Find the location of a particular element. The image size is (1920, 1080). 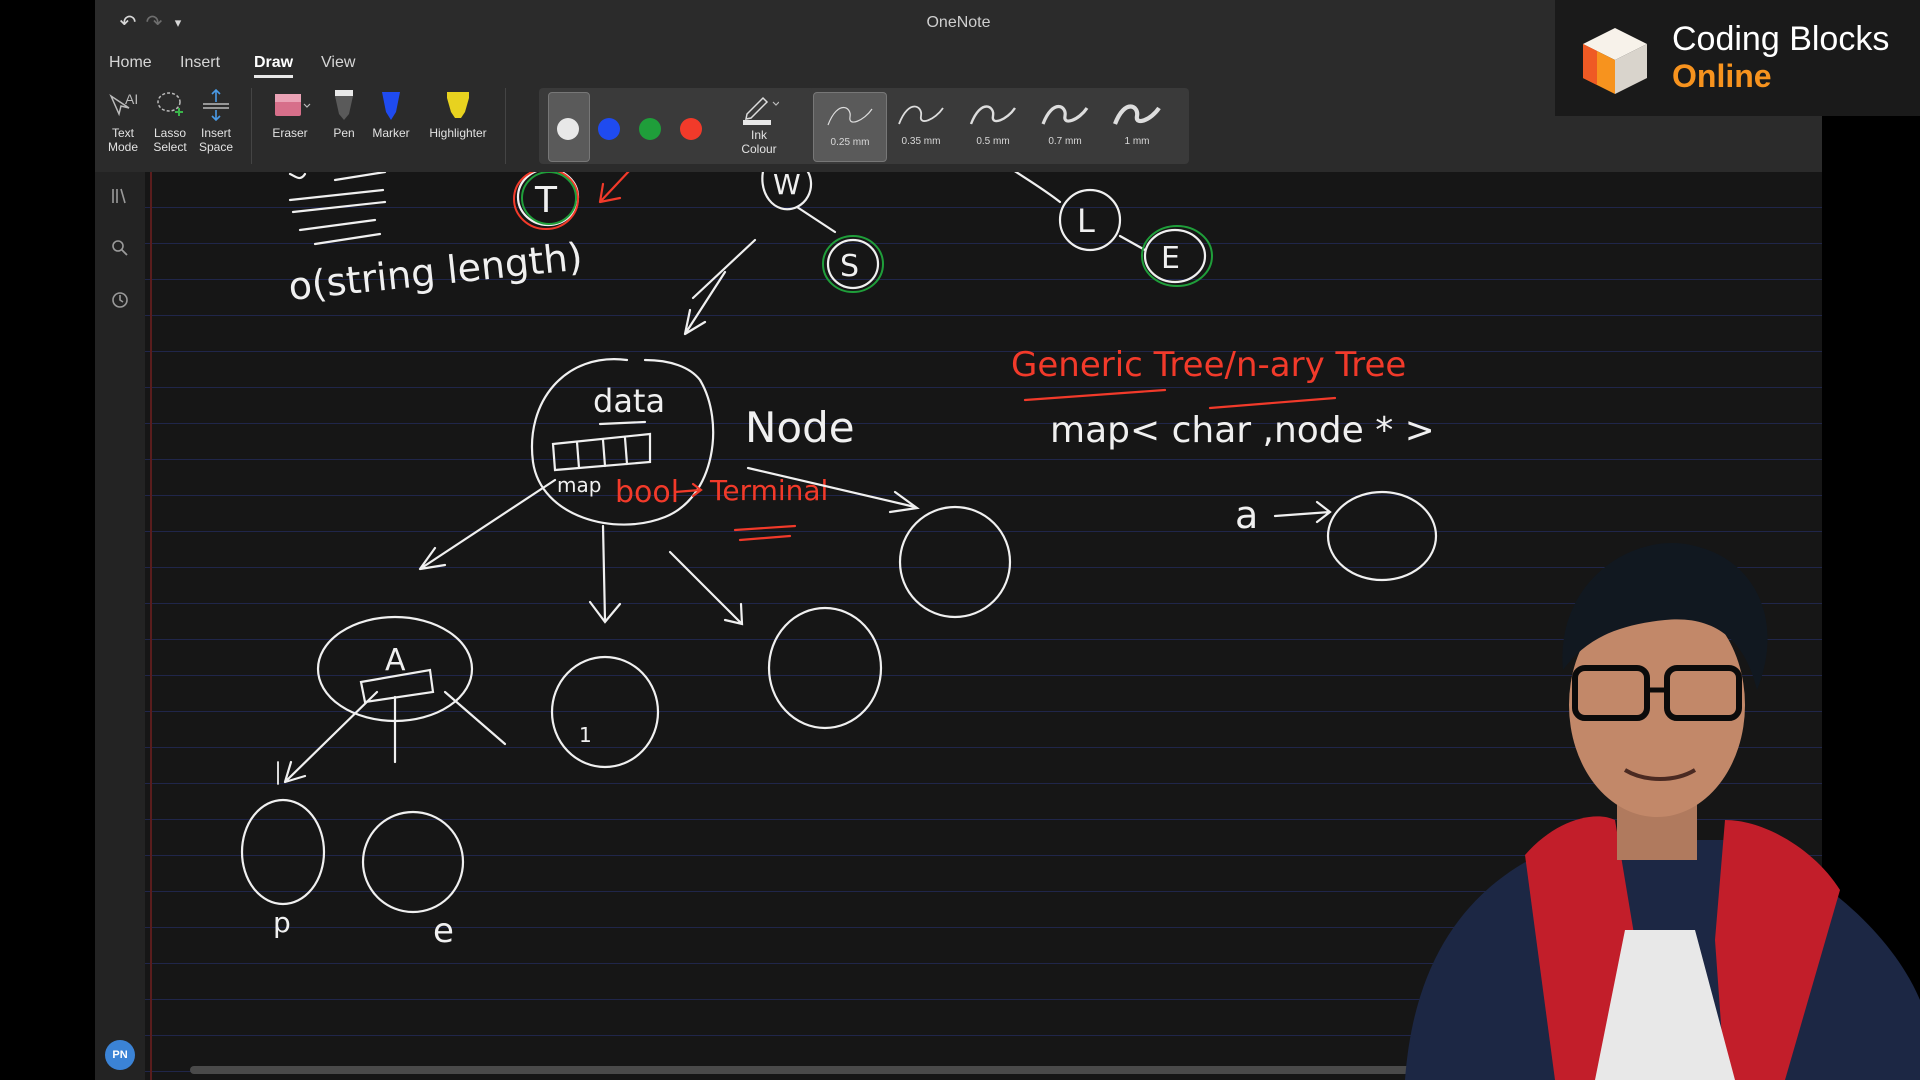

node-L: L is located at coordinates (1080, 212).